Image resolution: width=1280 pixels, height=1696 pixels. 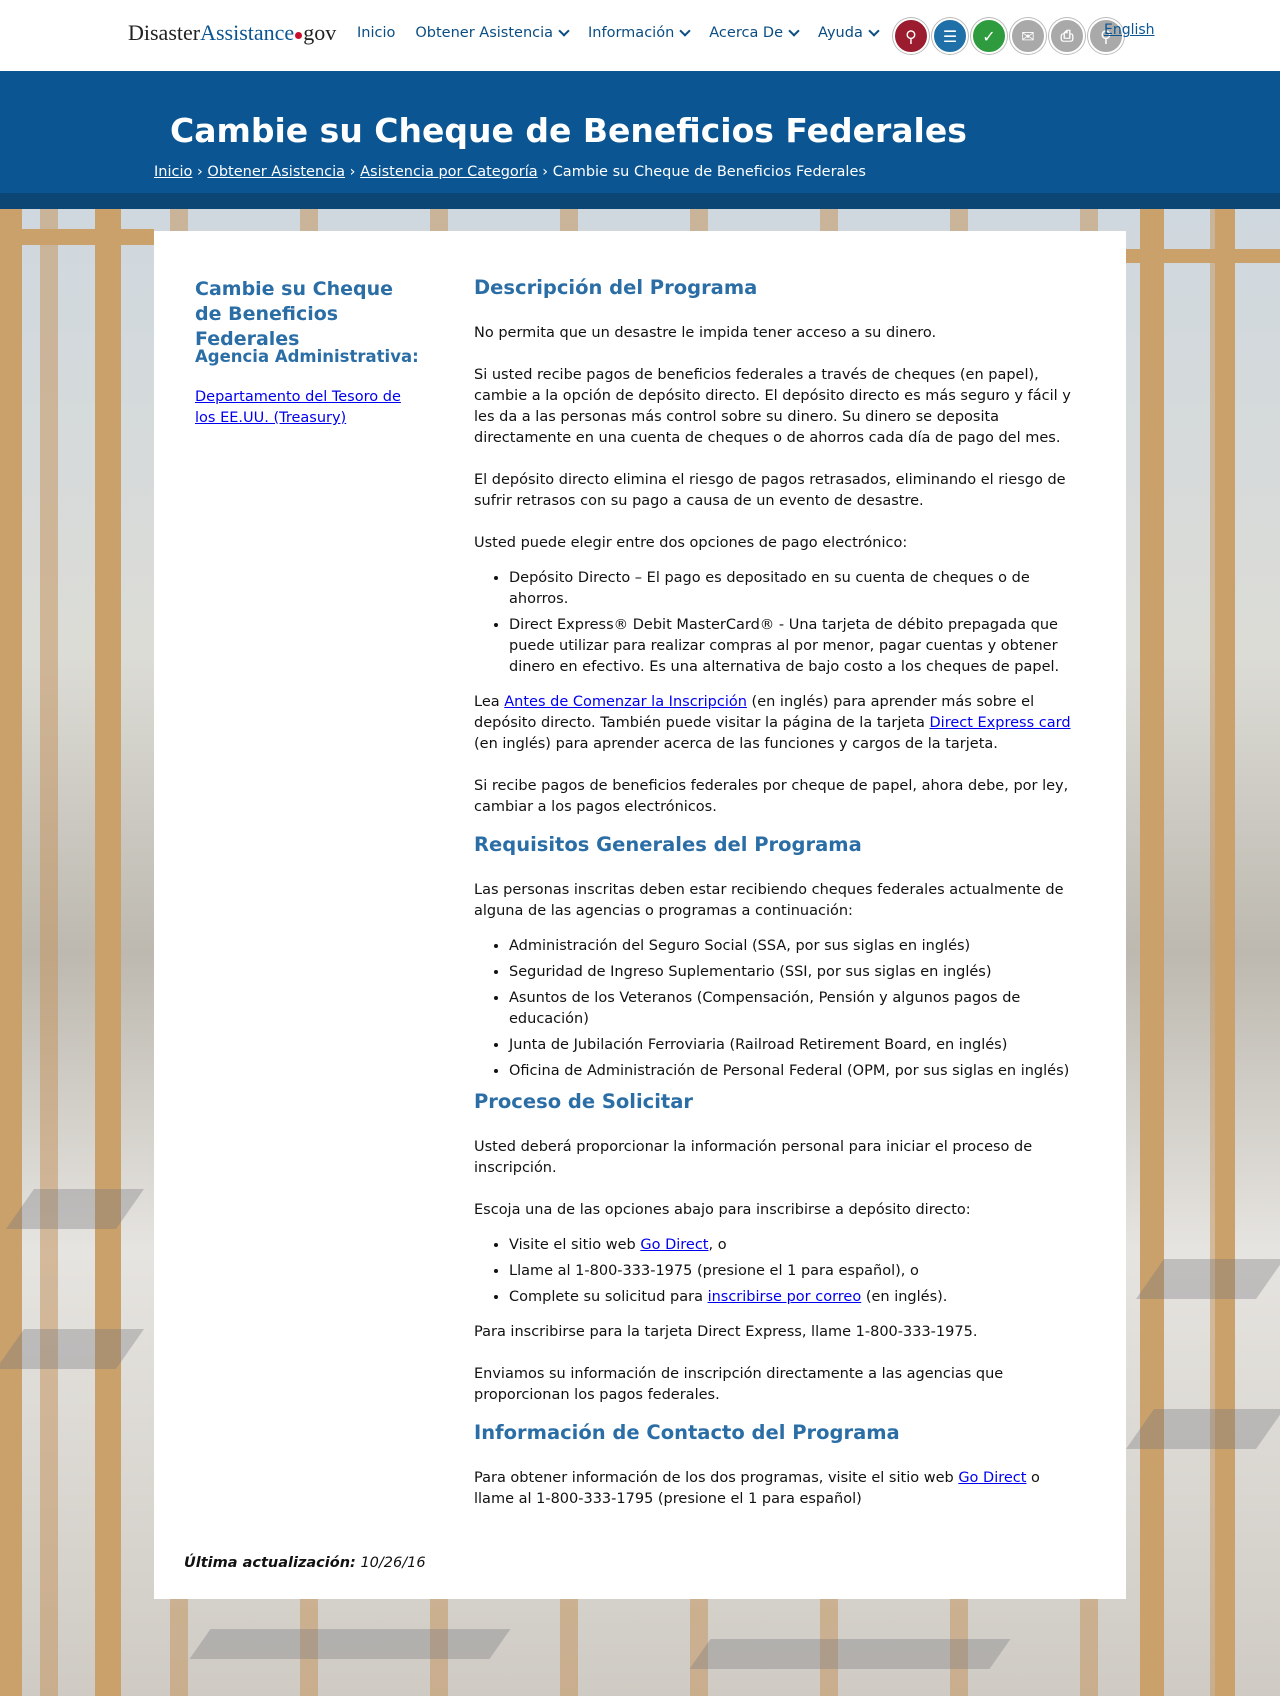 I want to click on nav-item-ayuda: Ayuda, so click(x=849, y=33).